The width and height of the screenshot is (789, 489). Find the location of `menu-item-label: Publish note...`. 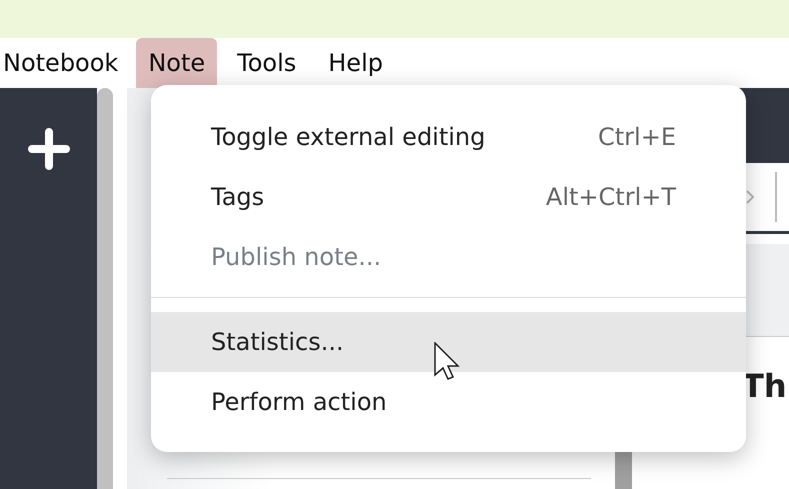

menu-item-label: Publish note... is located at coordinates (296, 257).